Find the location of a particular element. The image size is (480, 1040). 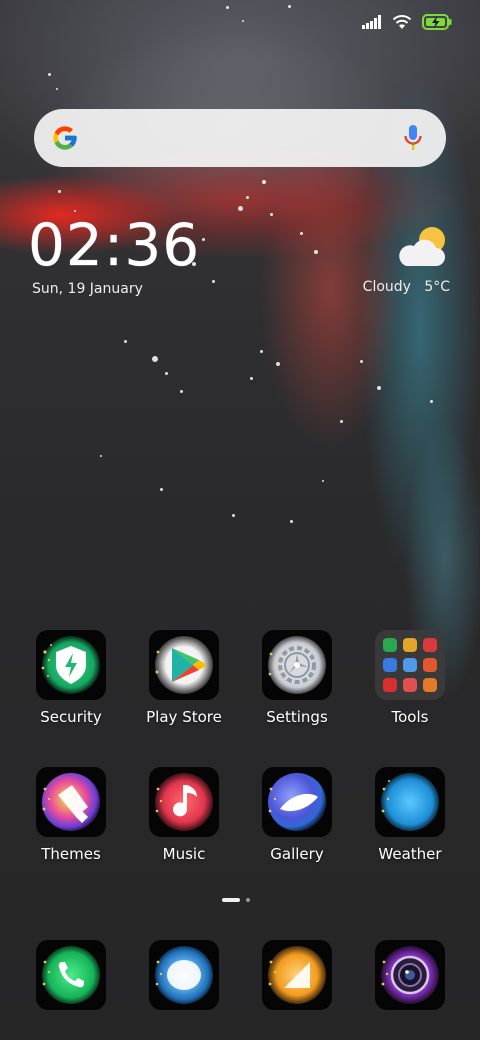

app-weather: Weather is located at coordinates (410, 815).